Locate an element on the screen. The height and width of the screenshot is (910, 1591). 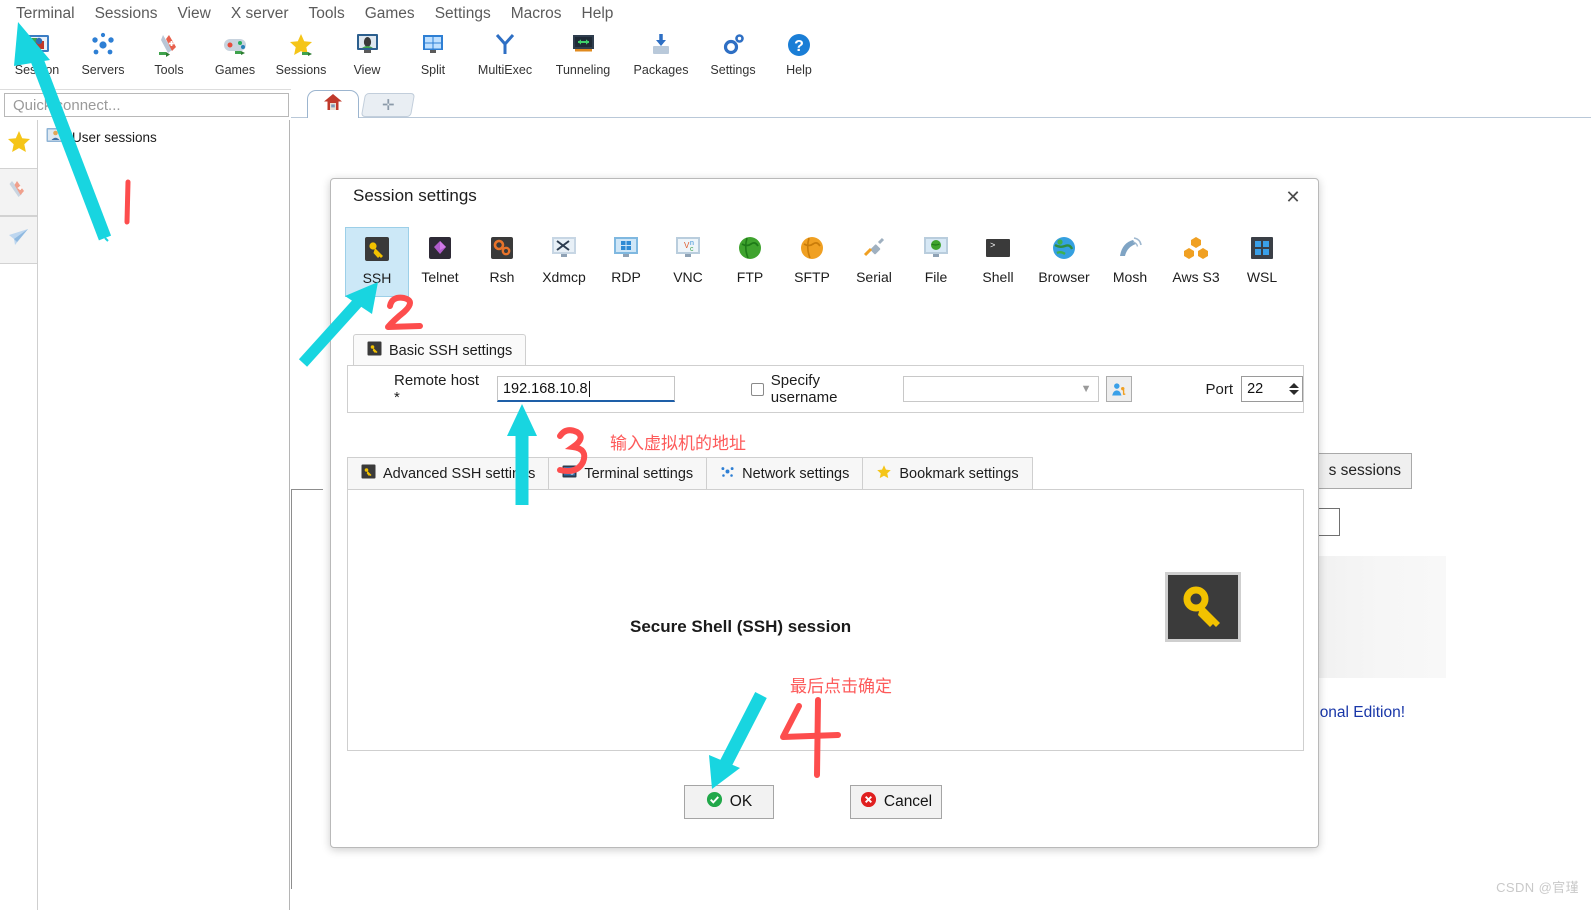
menu-item-tools: Tools is located at coordinates (327, 14).